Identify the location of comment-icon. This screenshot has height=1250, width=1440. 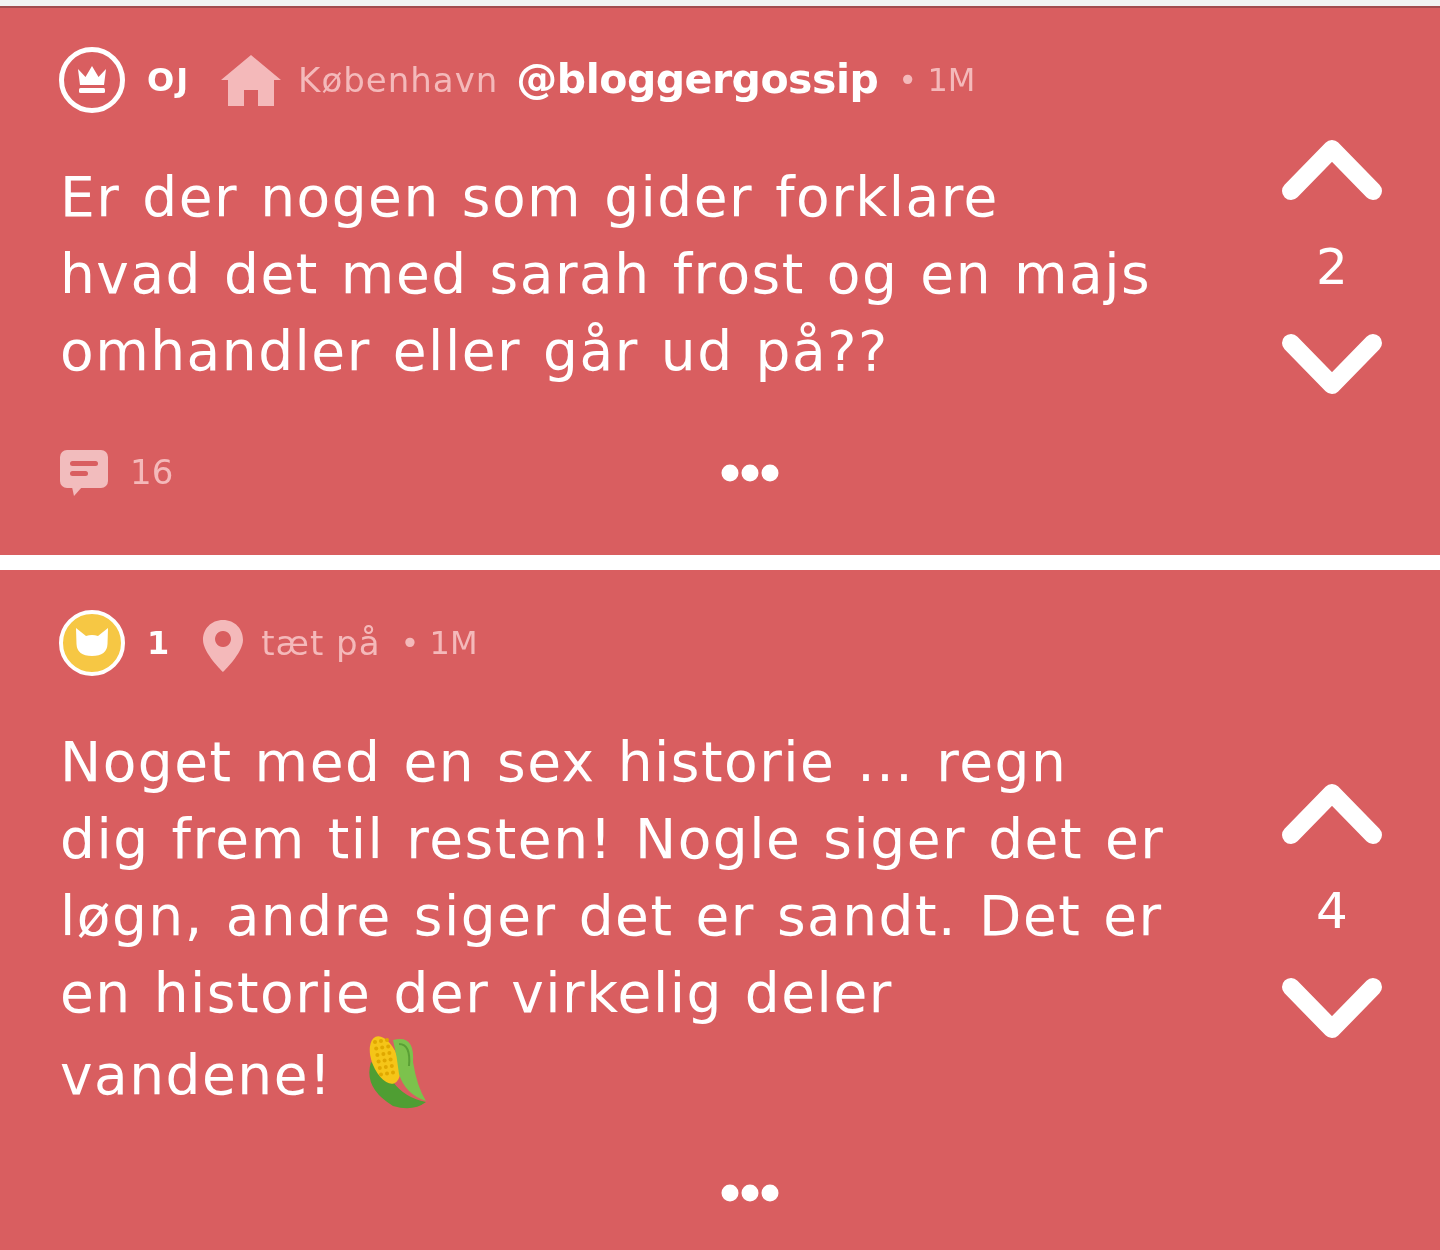
(84, 472).